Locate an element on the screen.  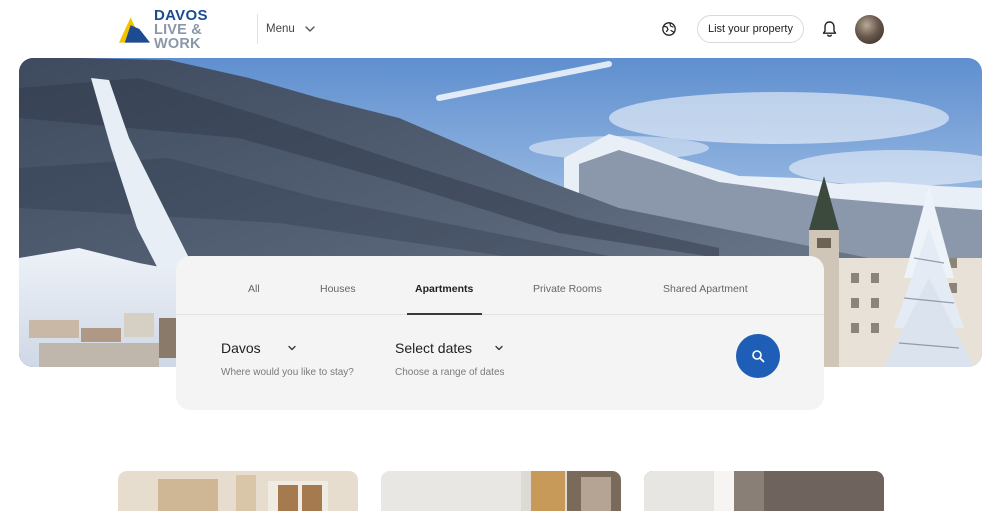
tab-all: All is located at coordinates (254, 289).